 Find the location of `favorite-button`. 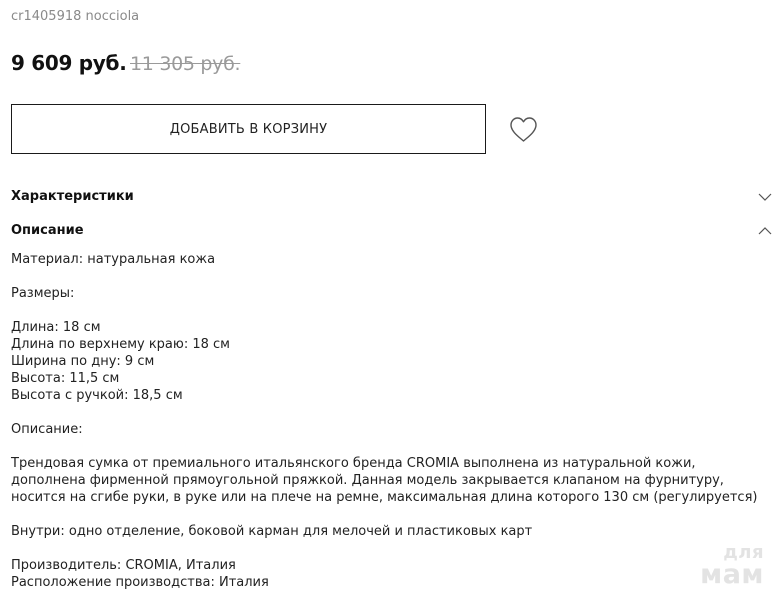

favorite-button is located at coordinates (523, 129).